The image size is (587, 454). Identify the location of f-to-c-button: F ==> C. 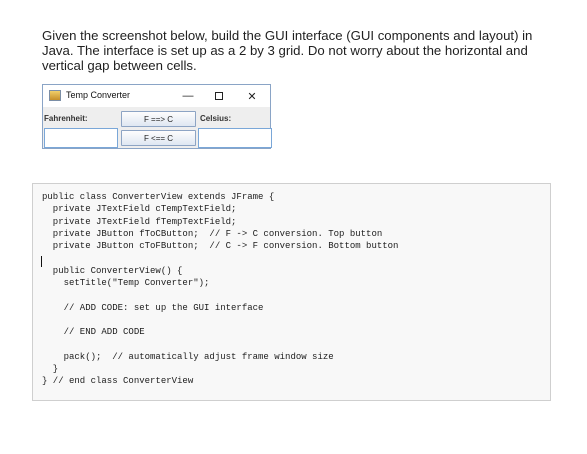
(158, 119).